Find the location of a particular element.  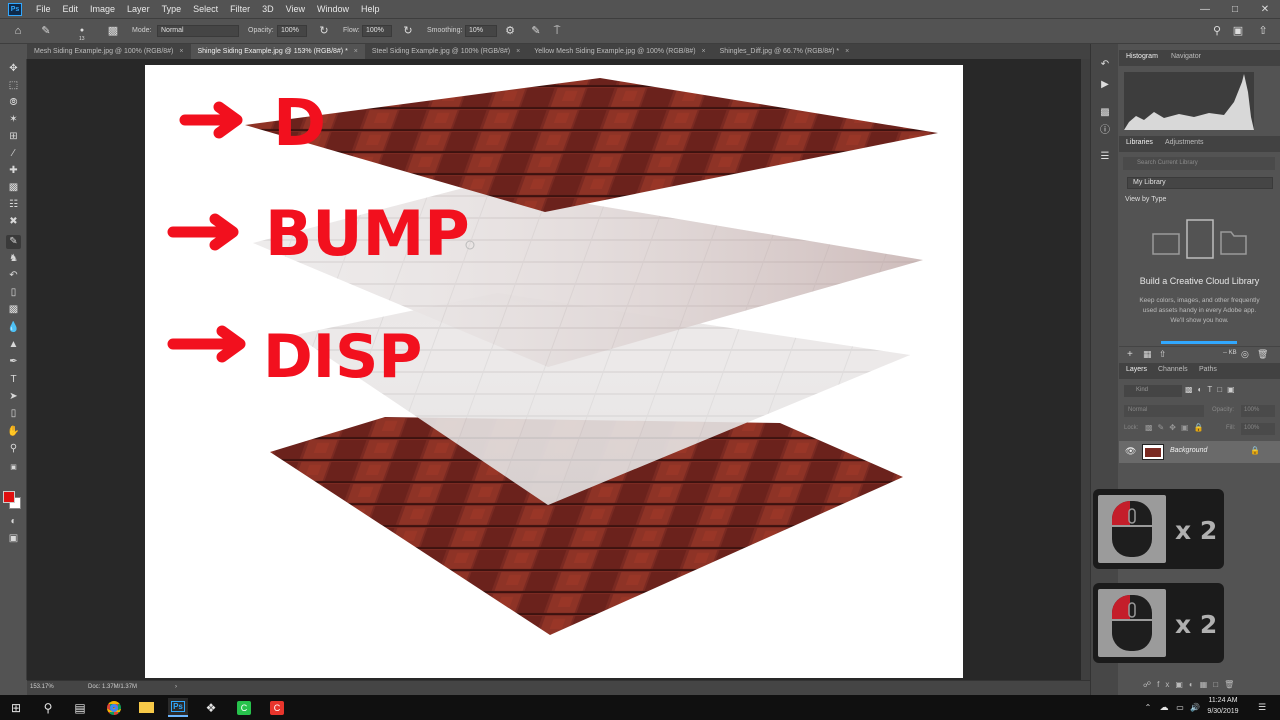

clone-stamp-tool-icon: ♞ is located at coordinates (13, 259).